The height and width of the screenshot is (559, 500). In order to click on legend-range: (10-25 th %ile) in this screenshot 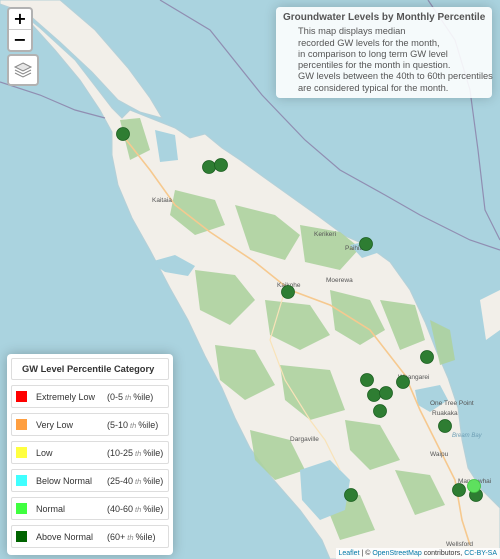, I will do `click(135, 453)`.